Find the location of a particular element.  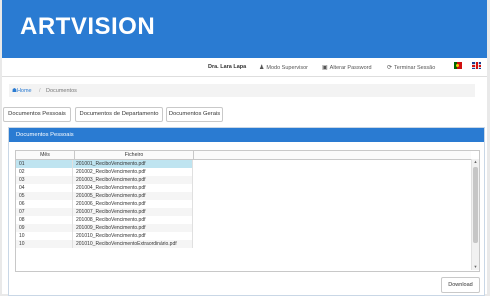

scroll-down-icon: ▼ is located at coordinates (475, 267).